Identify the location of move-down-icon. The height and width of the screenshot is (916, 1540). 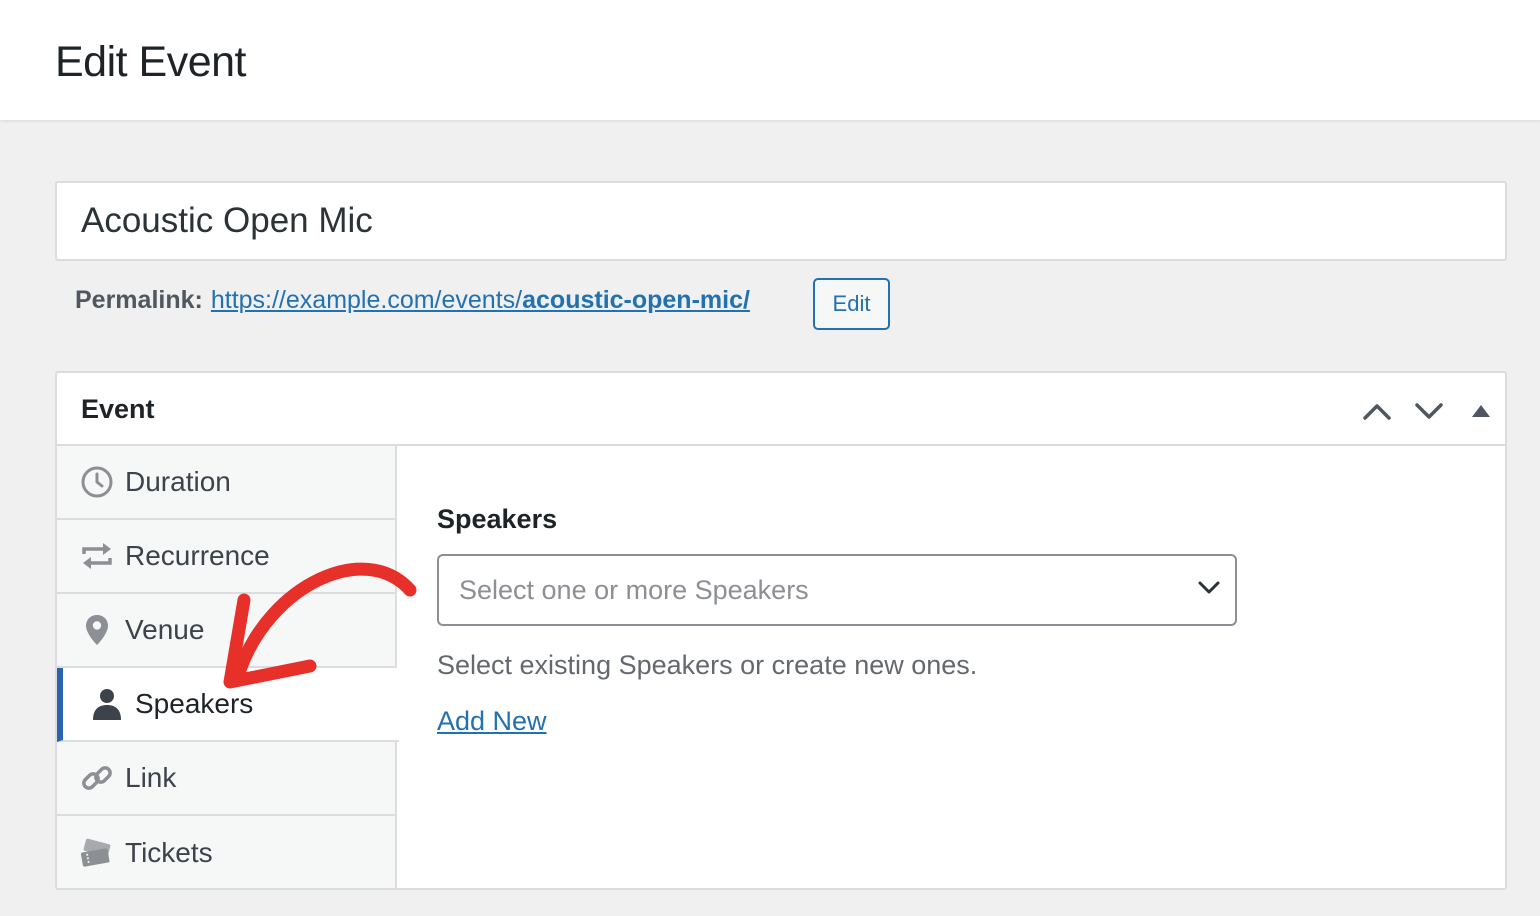
(1429, 411).